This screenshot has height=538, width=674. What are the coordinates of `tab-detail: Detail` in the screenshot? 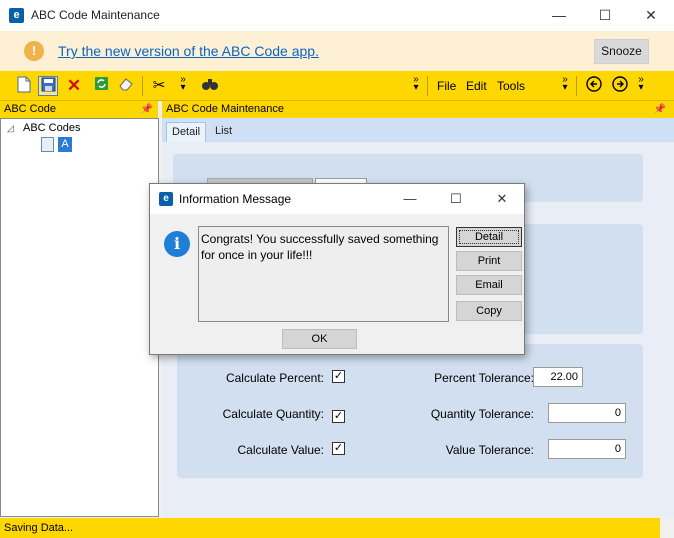 It's located at (186, 132).